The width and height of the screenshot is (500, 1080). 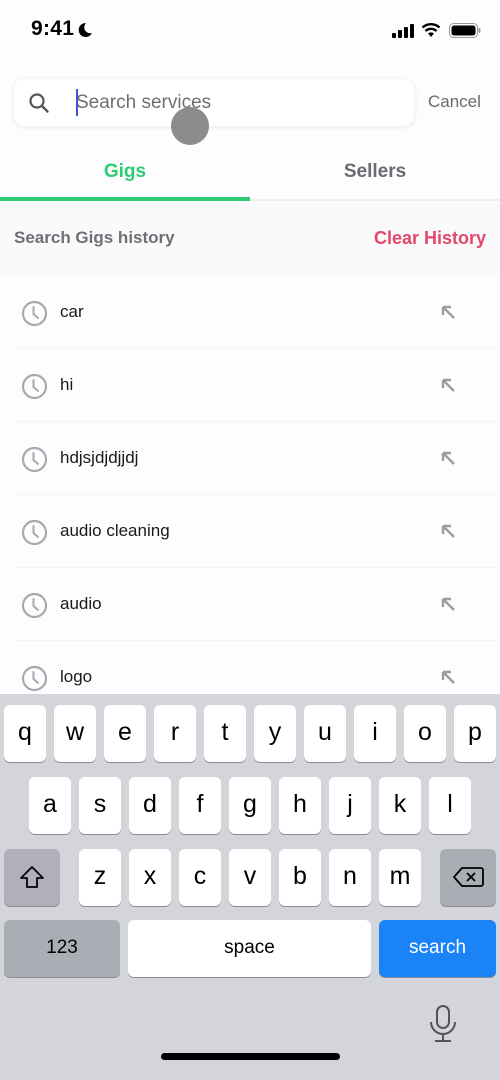 I want to click on tab-sellers: Sellers, so click(x=375, y=172).